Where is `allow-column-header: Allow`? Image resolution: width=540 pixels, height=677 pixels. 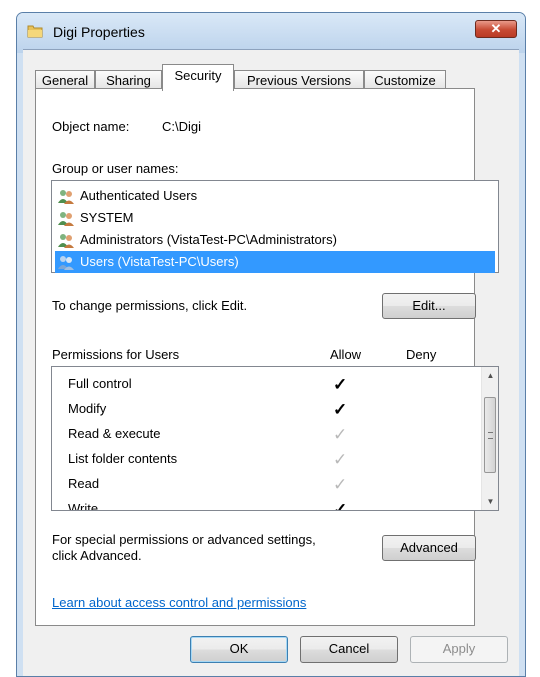 allow-column-header: Allow is located at coordinates (346, 354).